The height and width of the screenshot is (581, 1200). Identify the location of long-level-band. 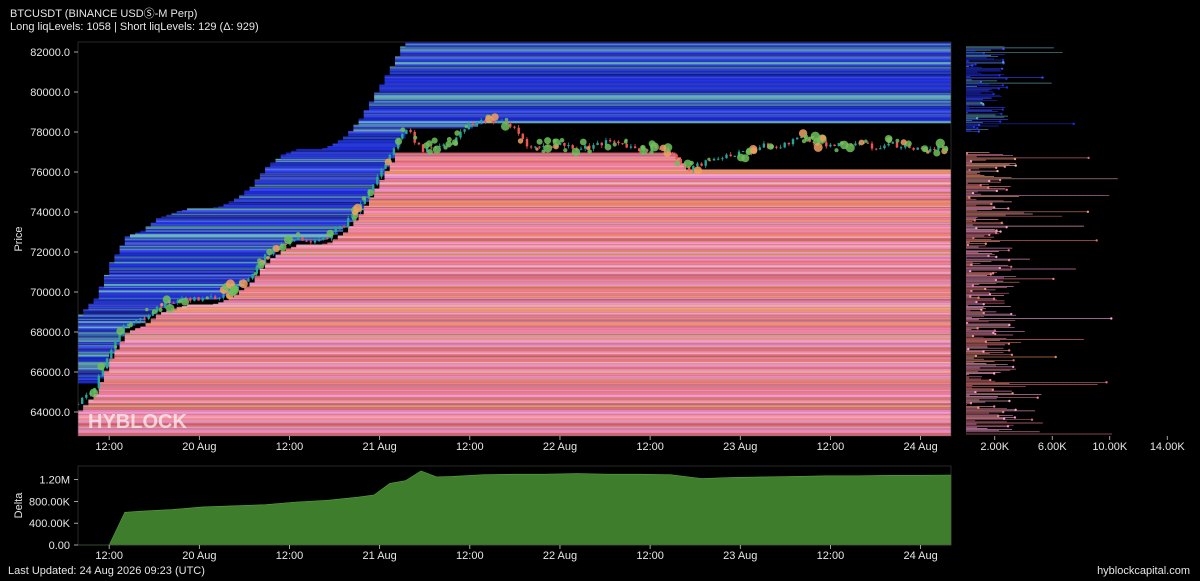
(550, 321).